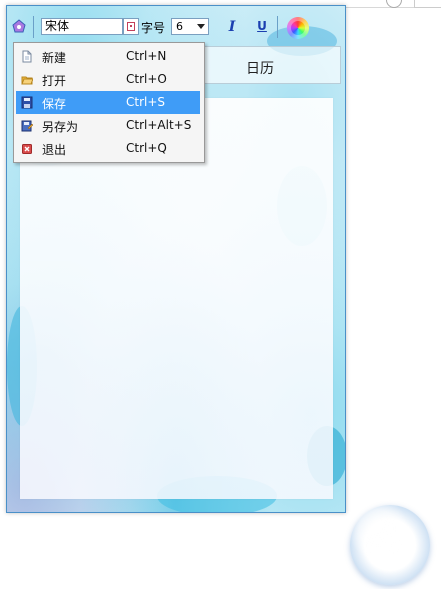 This screenshot has height=589, width=441. I want to click on underline-button: U, so click(262, 26).